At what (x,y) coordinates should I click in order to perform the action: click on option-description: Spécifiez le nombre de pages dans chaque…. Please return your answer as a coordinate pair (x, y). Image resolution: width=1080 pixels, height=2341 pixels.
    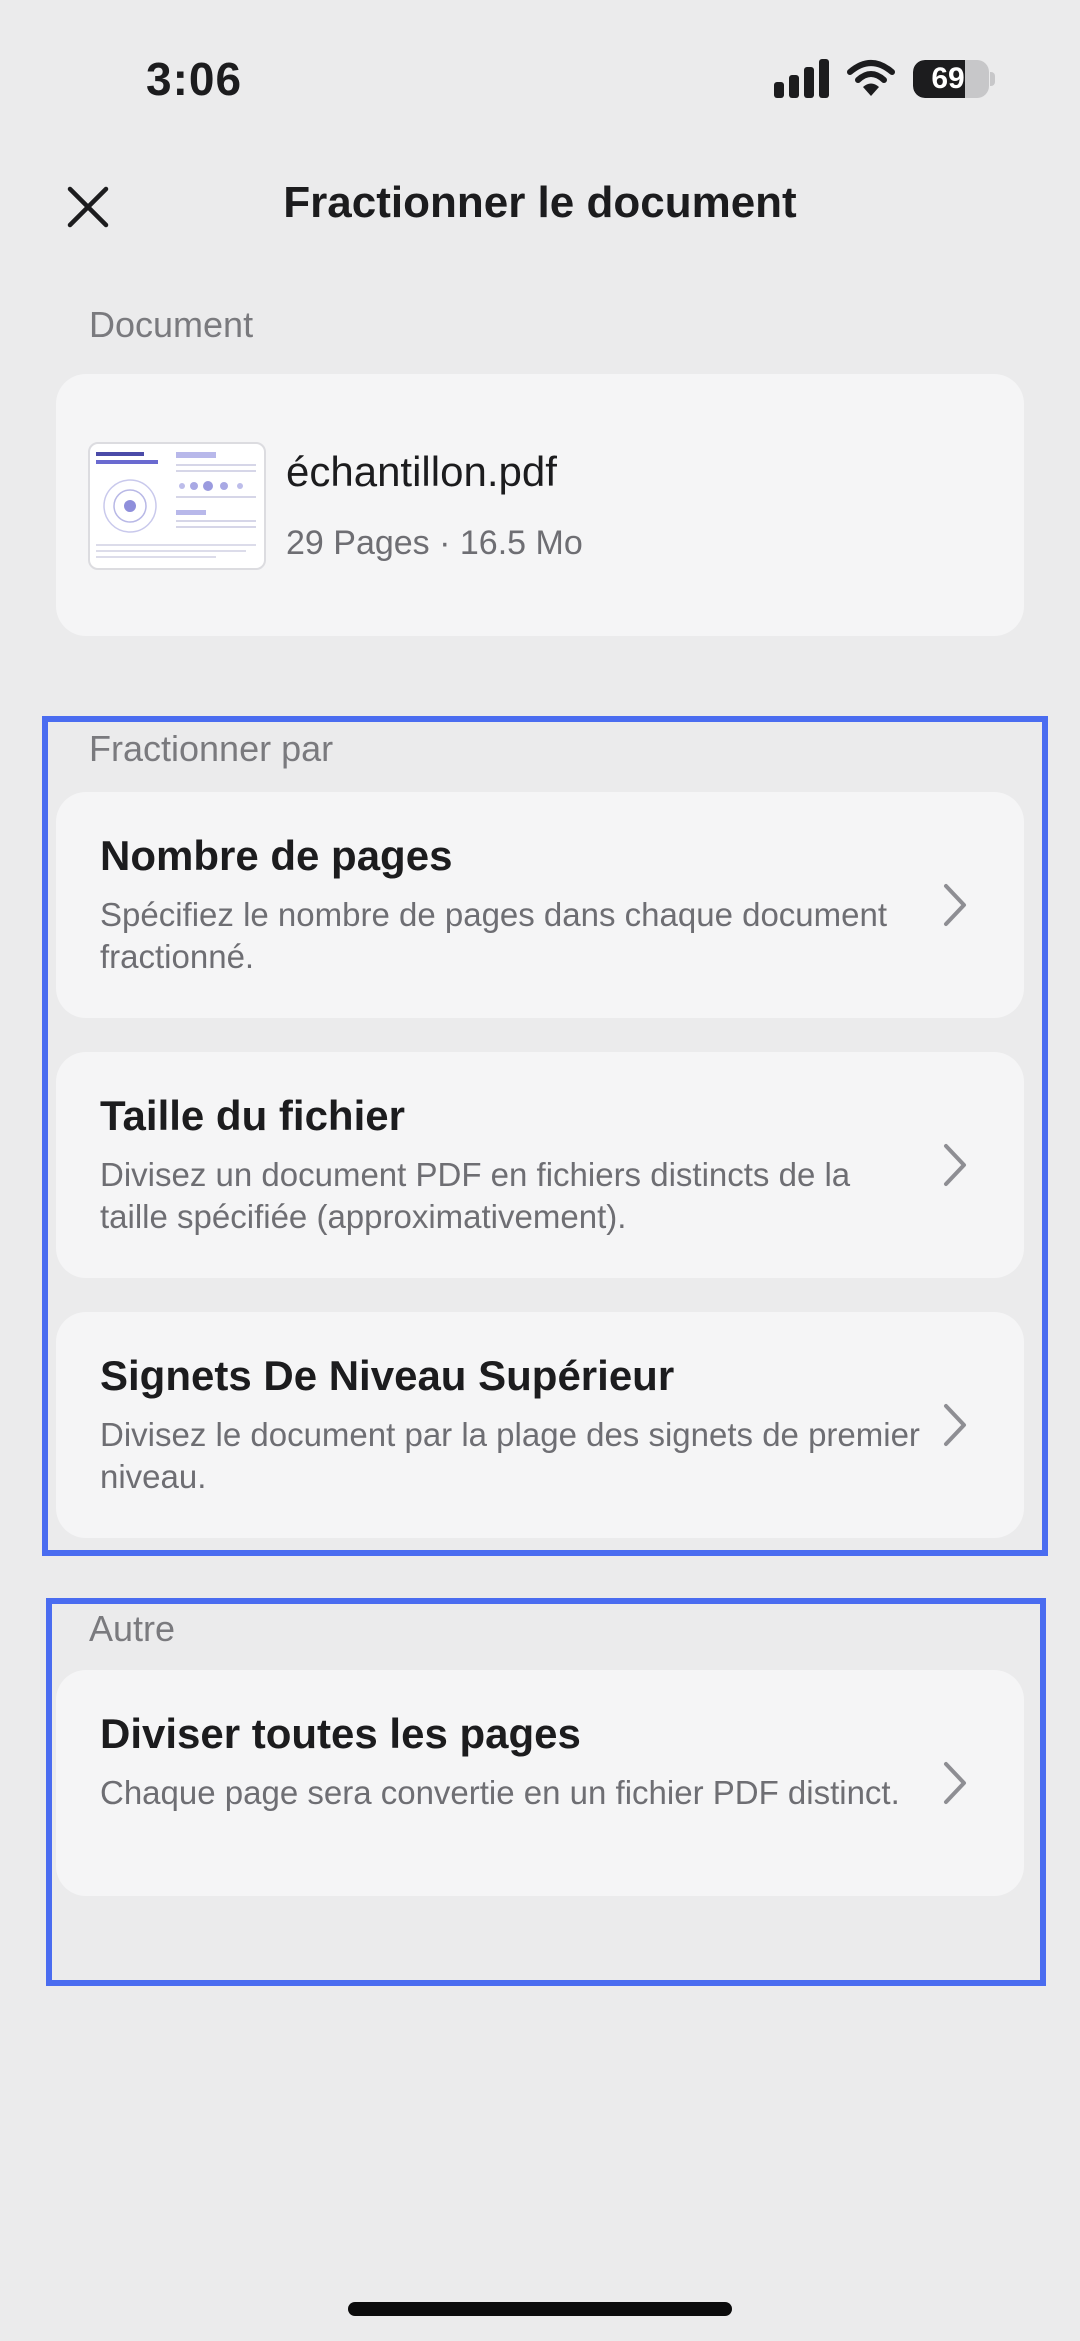
    Looking at the image, I should click on (494, 935).